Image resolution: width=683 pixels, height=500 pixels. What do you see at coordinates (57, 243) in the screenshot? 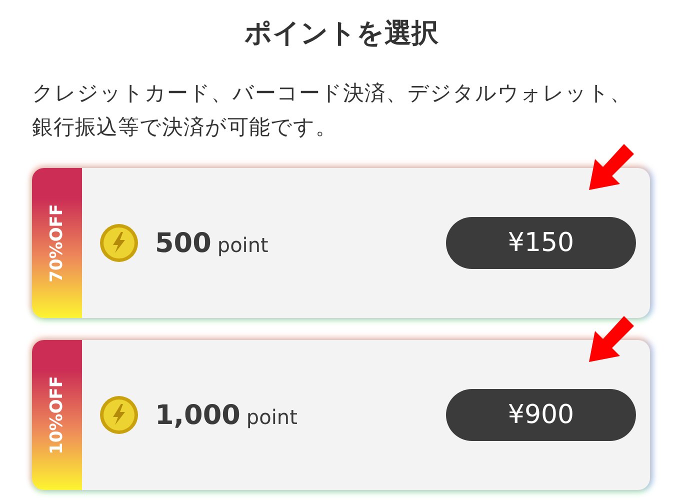
I see `discount-badge: 70%OFF` at bounding box center [57, 243].